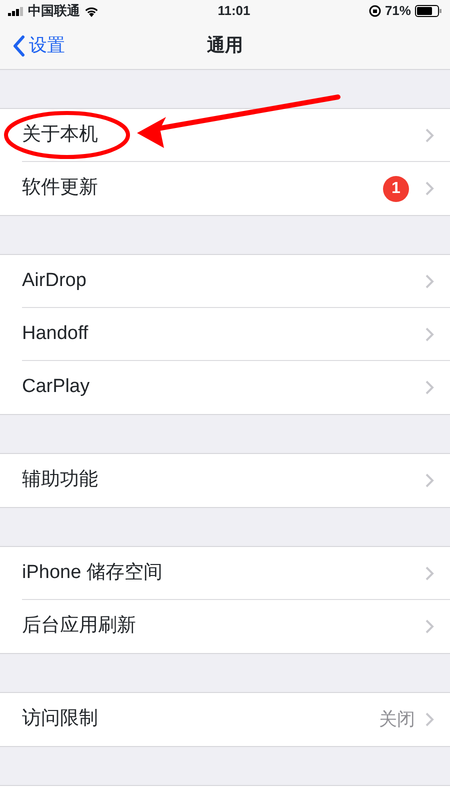 This screenshot has width=450, height=800. Describe the element at coordinates (54, 11) in the screenshot. I see `carrier-name: 中国联通` at that location.